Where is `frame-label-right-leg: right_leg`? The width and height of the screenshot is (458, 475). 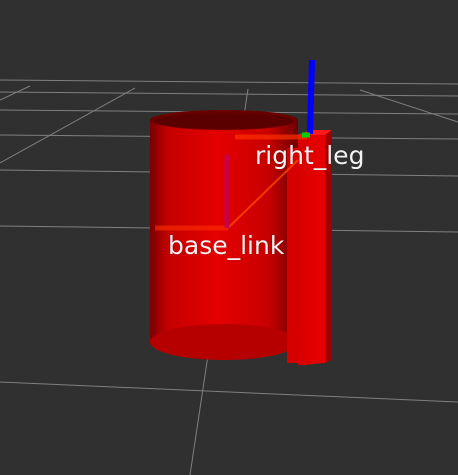 frame-label-right-leg: right_leg is located at coordinates (310, 155).